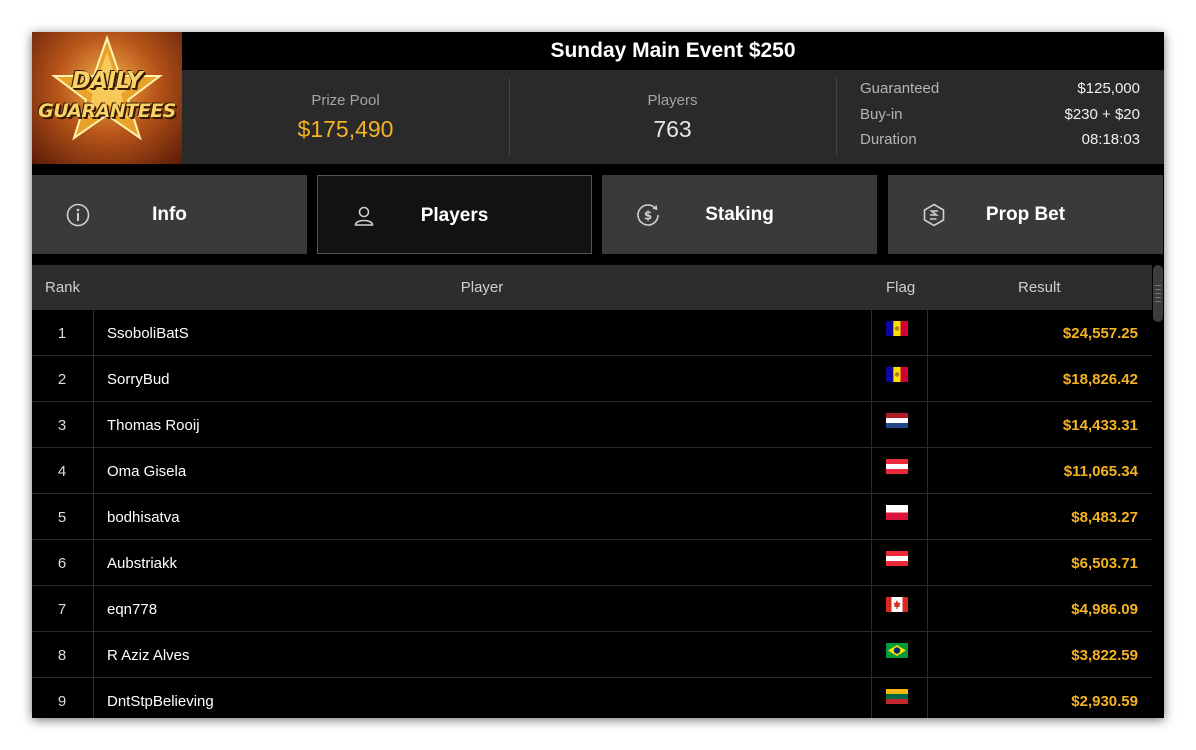 The width and height of the screenshot is (1196, 750). I want to click on guaranteed-value: $125,000, so click(1108, 88).